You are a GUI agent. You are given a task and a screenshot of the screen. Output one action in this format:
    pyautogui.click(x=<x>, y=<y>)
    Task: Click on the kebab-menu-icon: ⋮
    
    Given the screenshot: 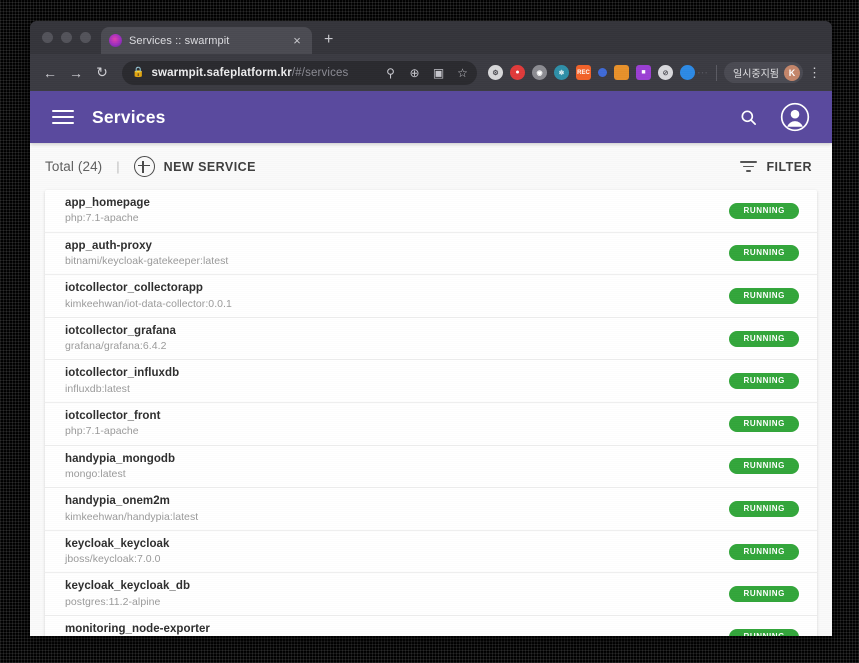 What is the action you would take?
    pyautogui.click(x=814, y=72)
    